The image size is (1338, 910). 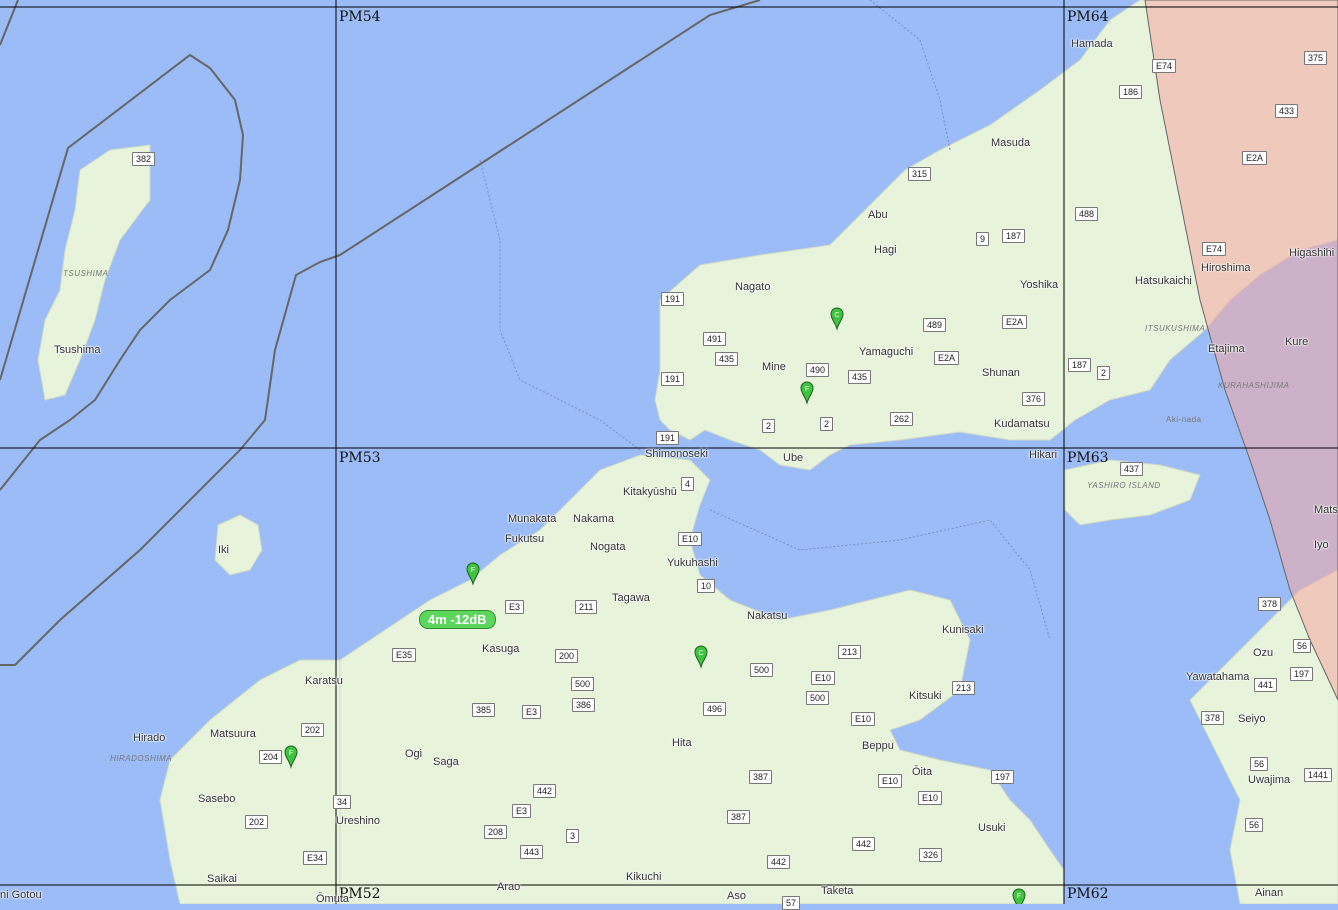 What do you see at coordinates (774, 367) in the screenshot?
I see `city-label: Mine` at bounding box center [774, 367].